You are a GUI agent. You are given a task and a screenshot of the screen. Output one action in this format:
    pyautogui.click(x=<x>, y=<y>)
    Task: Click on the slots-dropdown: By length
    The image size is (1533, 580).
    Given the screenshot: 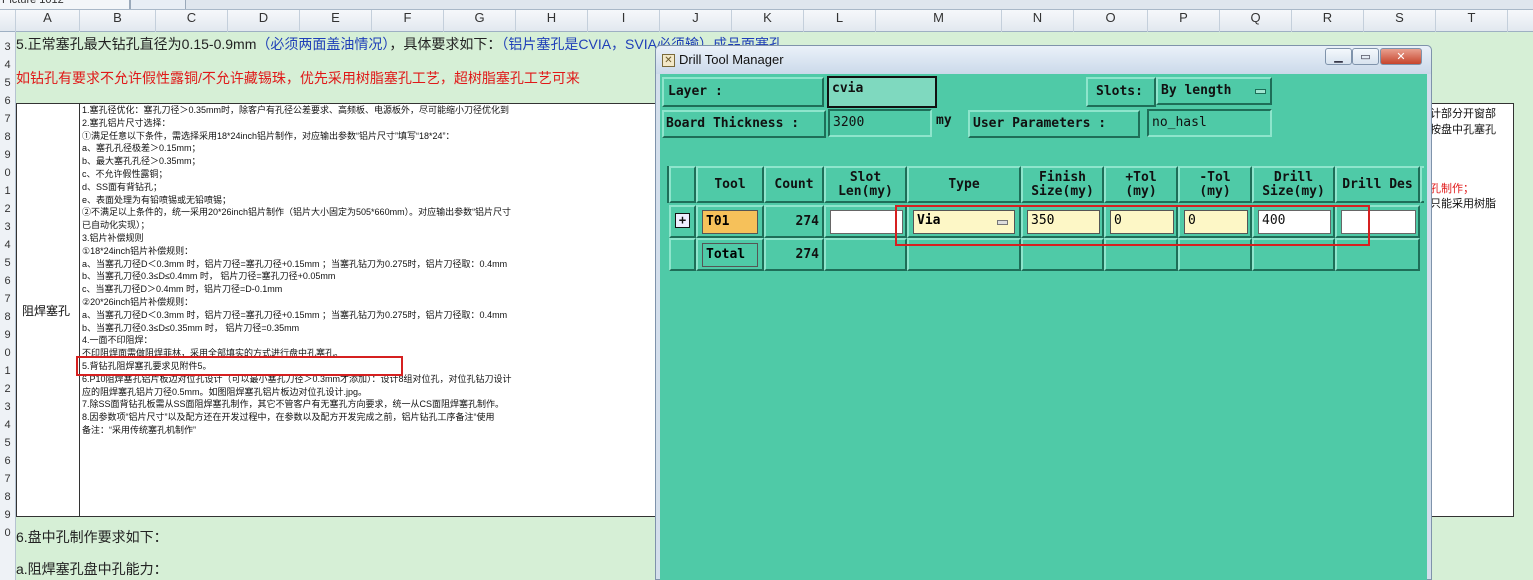 What is the action you would take?
    pyautogui.click(x=1214, y=91)
    